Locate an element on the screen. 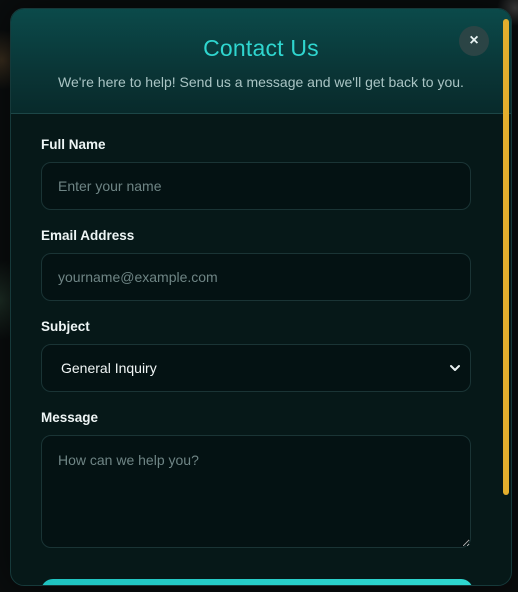 This screenshot has height=592, width=518. chevron-down-icon is located at coordinates (455, 368).